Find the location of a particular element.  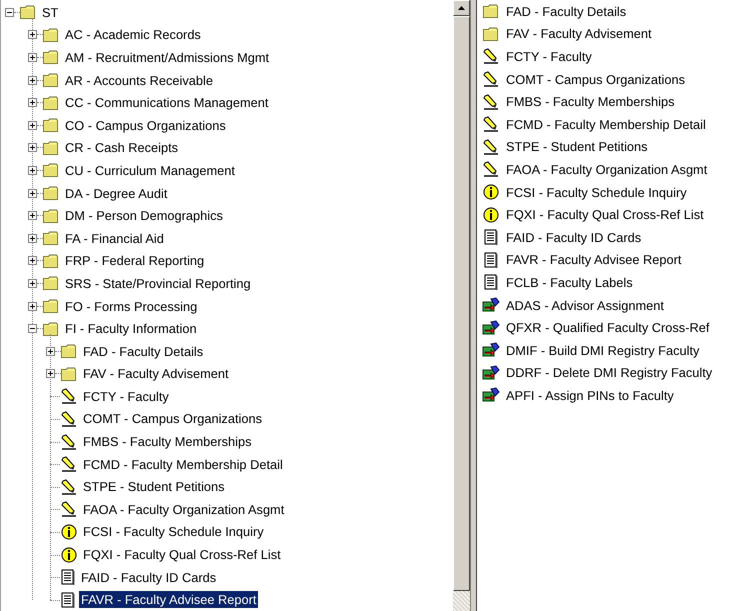

tree-item: FCSI - Faculty Schedule Inquiry is located at coordinates (173, 531).